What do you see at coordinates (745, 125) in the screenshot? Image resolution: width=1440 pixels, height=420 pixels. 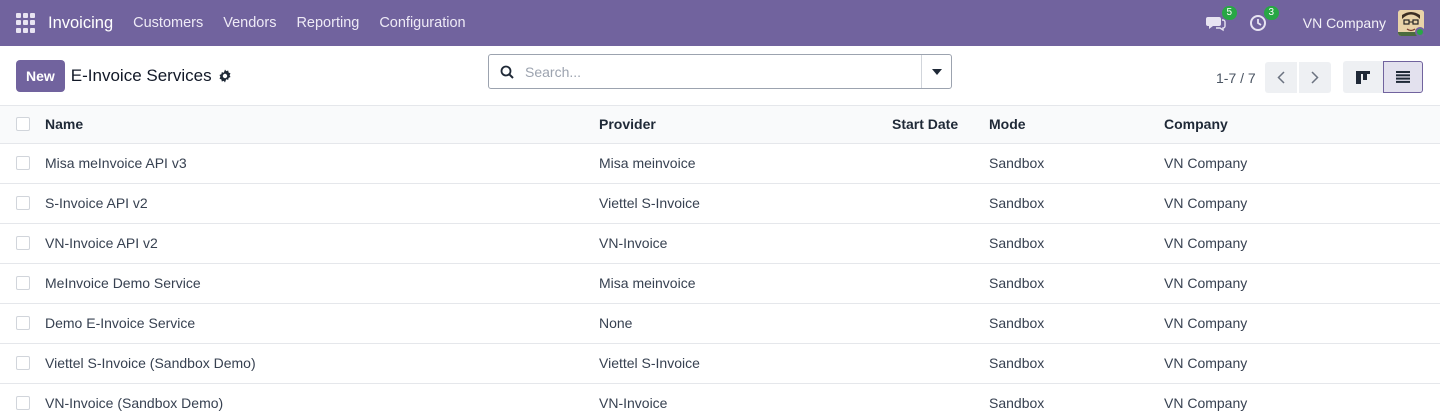 I see `column-header-provider: Provider` at bounding box center [745, 125].